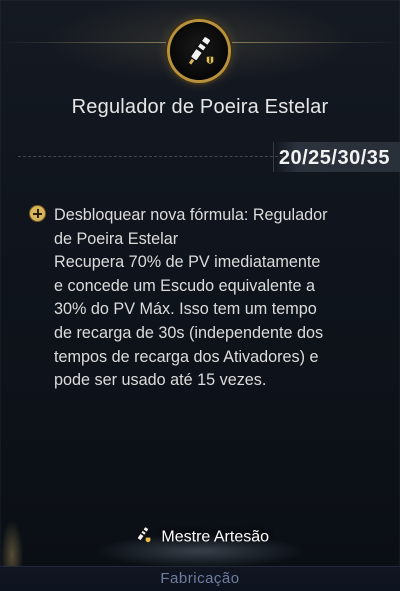 The image size is (400, 591). I want to click on description-line: e concede um Escudo equivalente a, so click(184, 285).